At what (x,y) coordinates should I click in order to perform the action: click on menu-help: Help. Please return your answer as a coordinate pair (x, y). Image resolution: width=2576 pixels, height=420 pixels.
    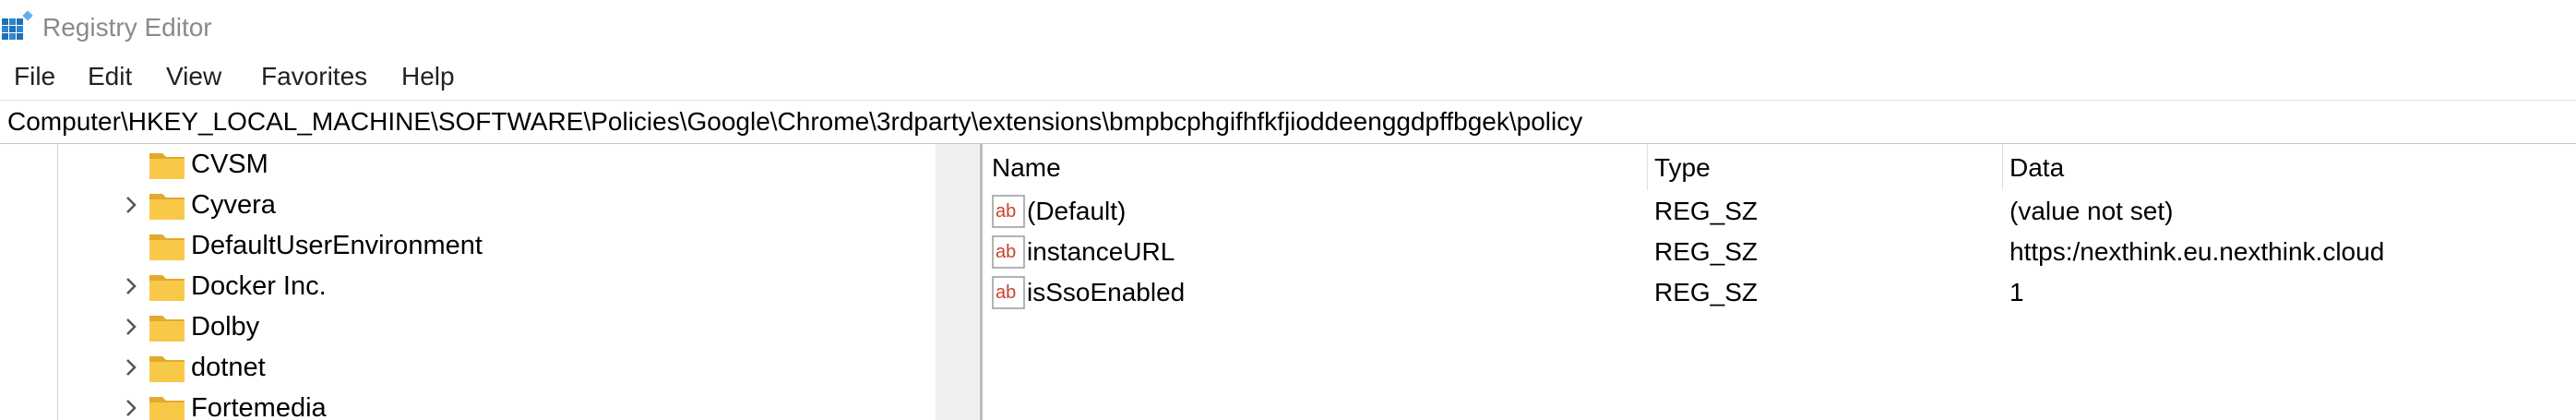
    Looking at the image, I should click on (428, 76).